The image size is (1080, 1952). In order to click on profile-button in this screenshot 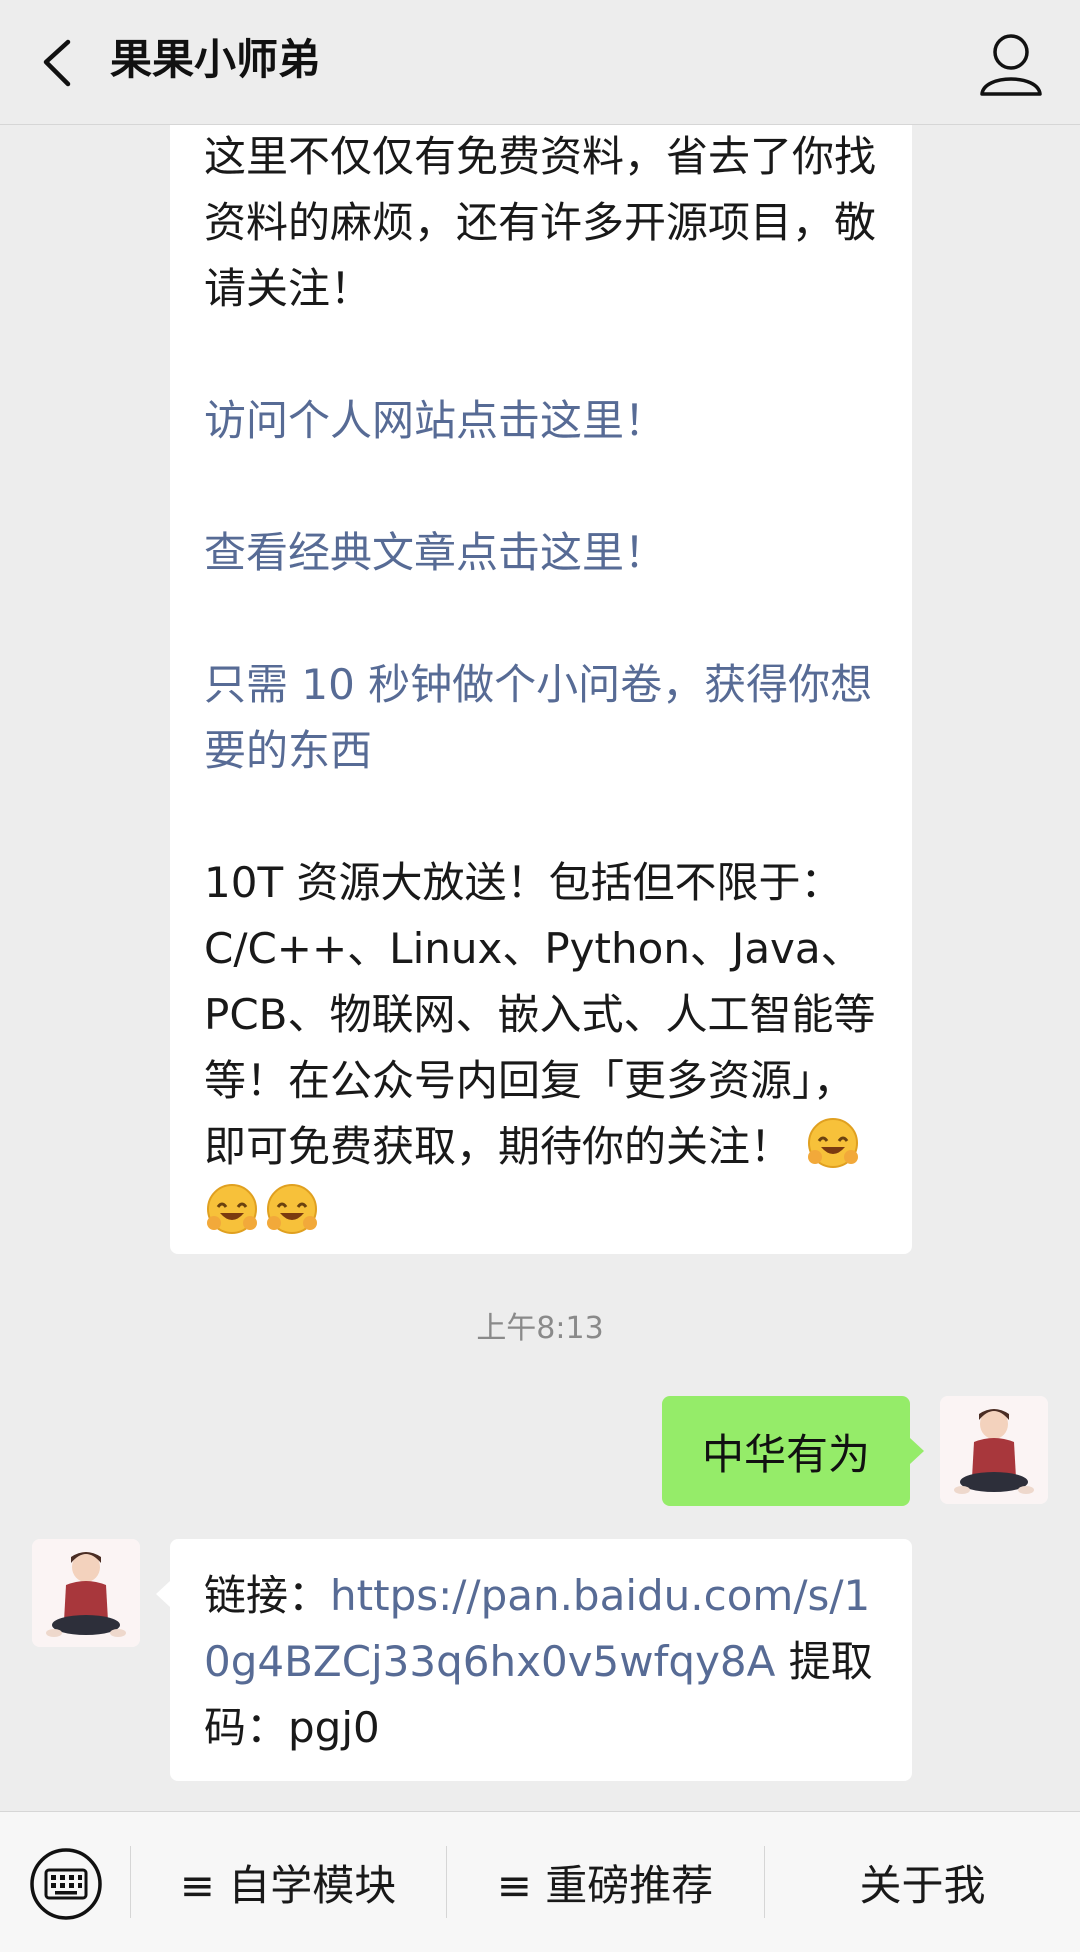, I will do `click(1011, 65)`.